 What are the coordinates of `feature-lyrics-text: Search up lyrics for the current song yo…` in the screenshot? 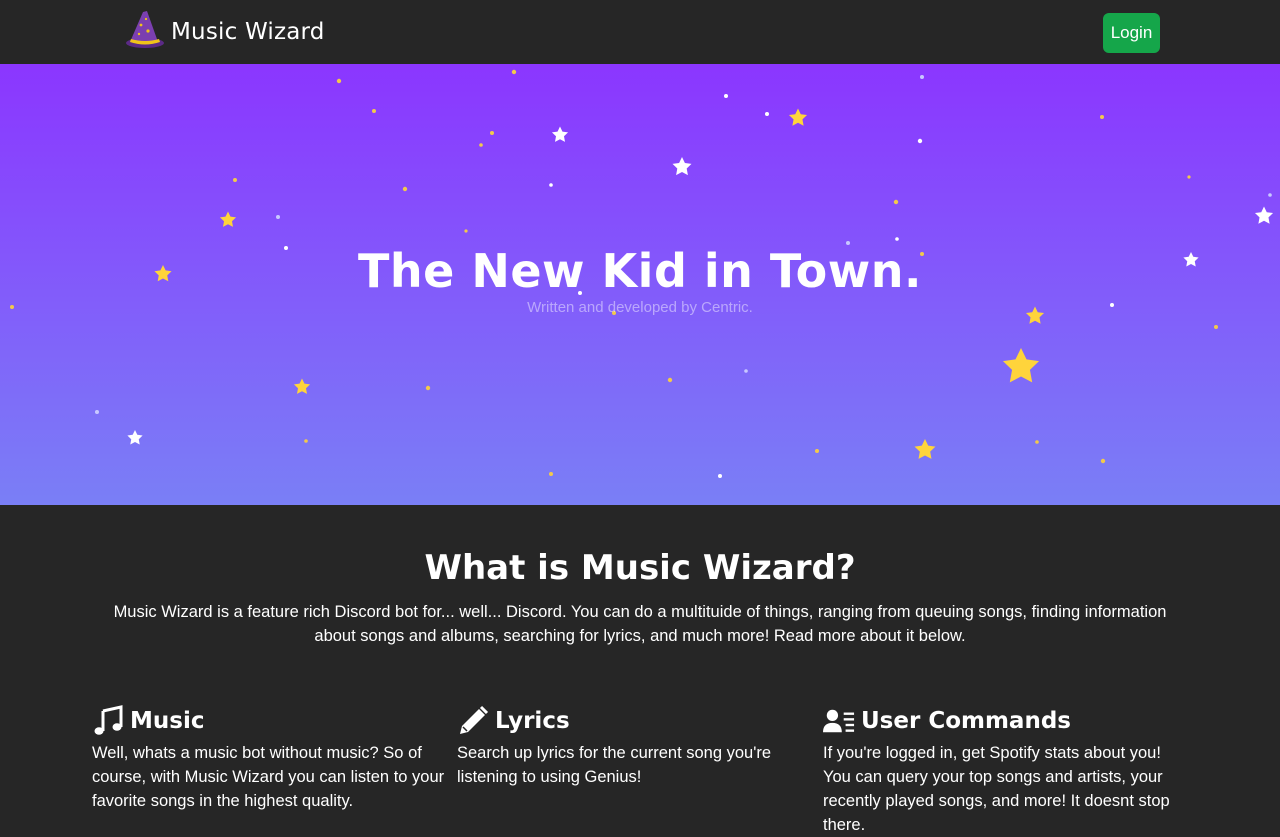 It's located at (614, 765).